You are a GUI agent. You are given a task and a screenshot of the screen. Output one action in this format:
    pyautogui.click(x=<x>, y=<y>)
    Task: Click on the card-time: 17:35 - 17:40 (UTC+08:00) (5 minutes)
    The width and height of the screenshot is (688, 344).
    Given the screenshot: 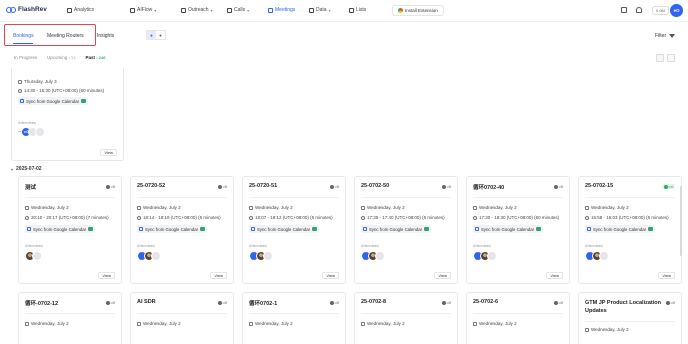 What is the action you would take?
    pyautogui.click(x=406, y=217)
    